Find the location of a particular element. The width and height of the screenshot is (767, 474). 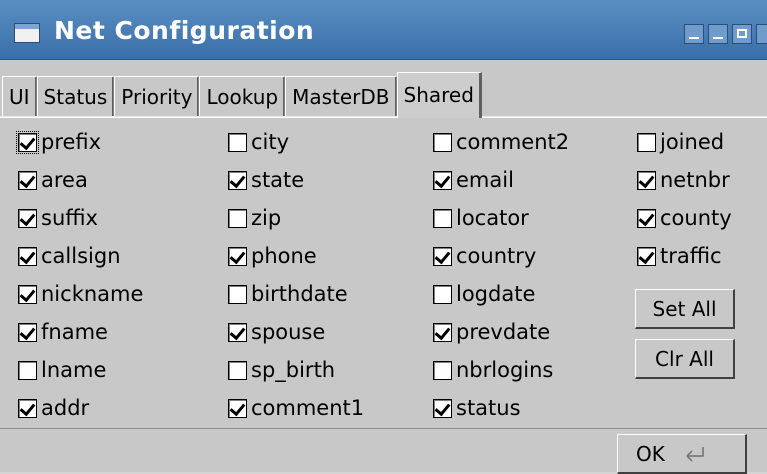

checkbox-logdate: logdate is located at coordinates (484, 294).